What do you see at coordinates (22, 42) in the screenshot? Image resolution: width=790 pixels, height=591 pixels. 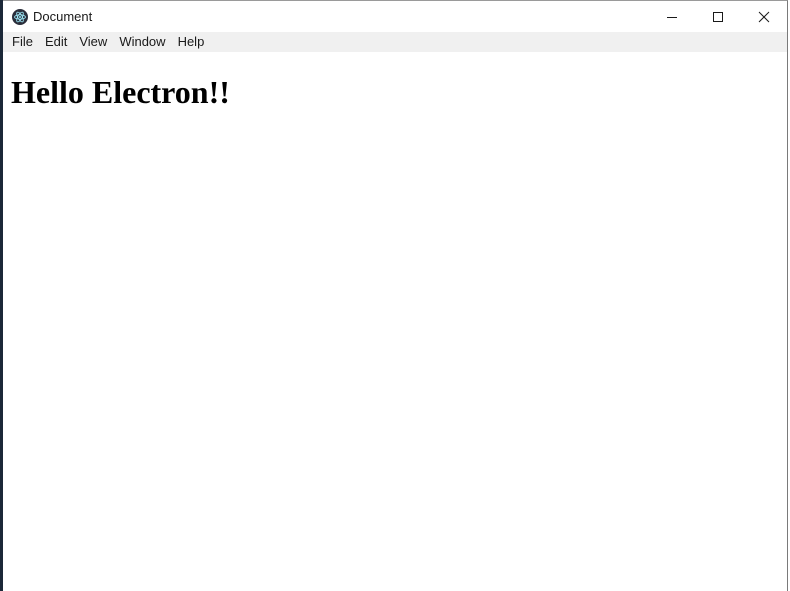 I see `menu-file: File` at bounding box center [22, 42].